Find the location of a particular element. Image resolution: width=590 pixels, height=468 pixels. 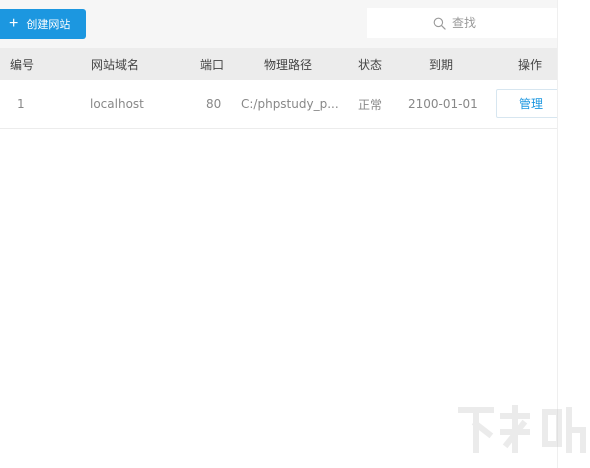

search-input is located at coordinates (497, 23).